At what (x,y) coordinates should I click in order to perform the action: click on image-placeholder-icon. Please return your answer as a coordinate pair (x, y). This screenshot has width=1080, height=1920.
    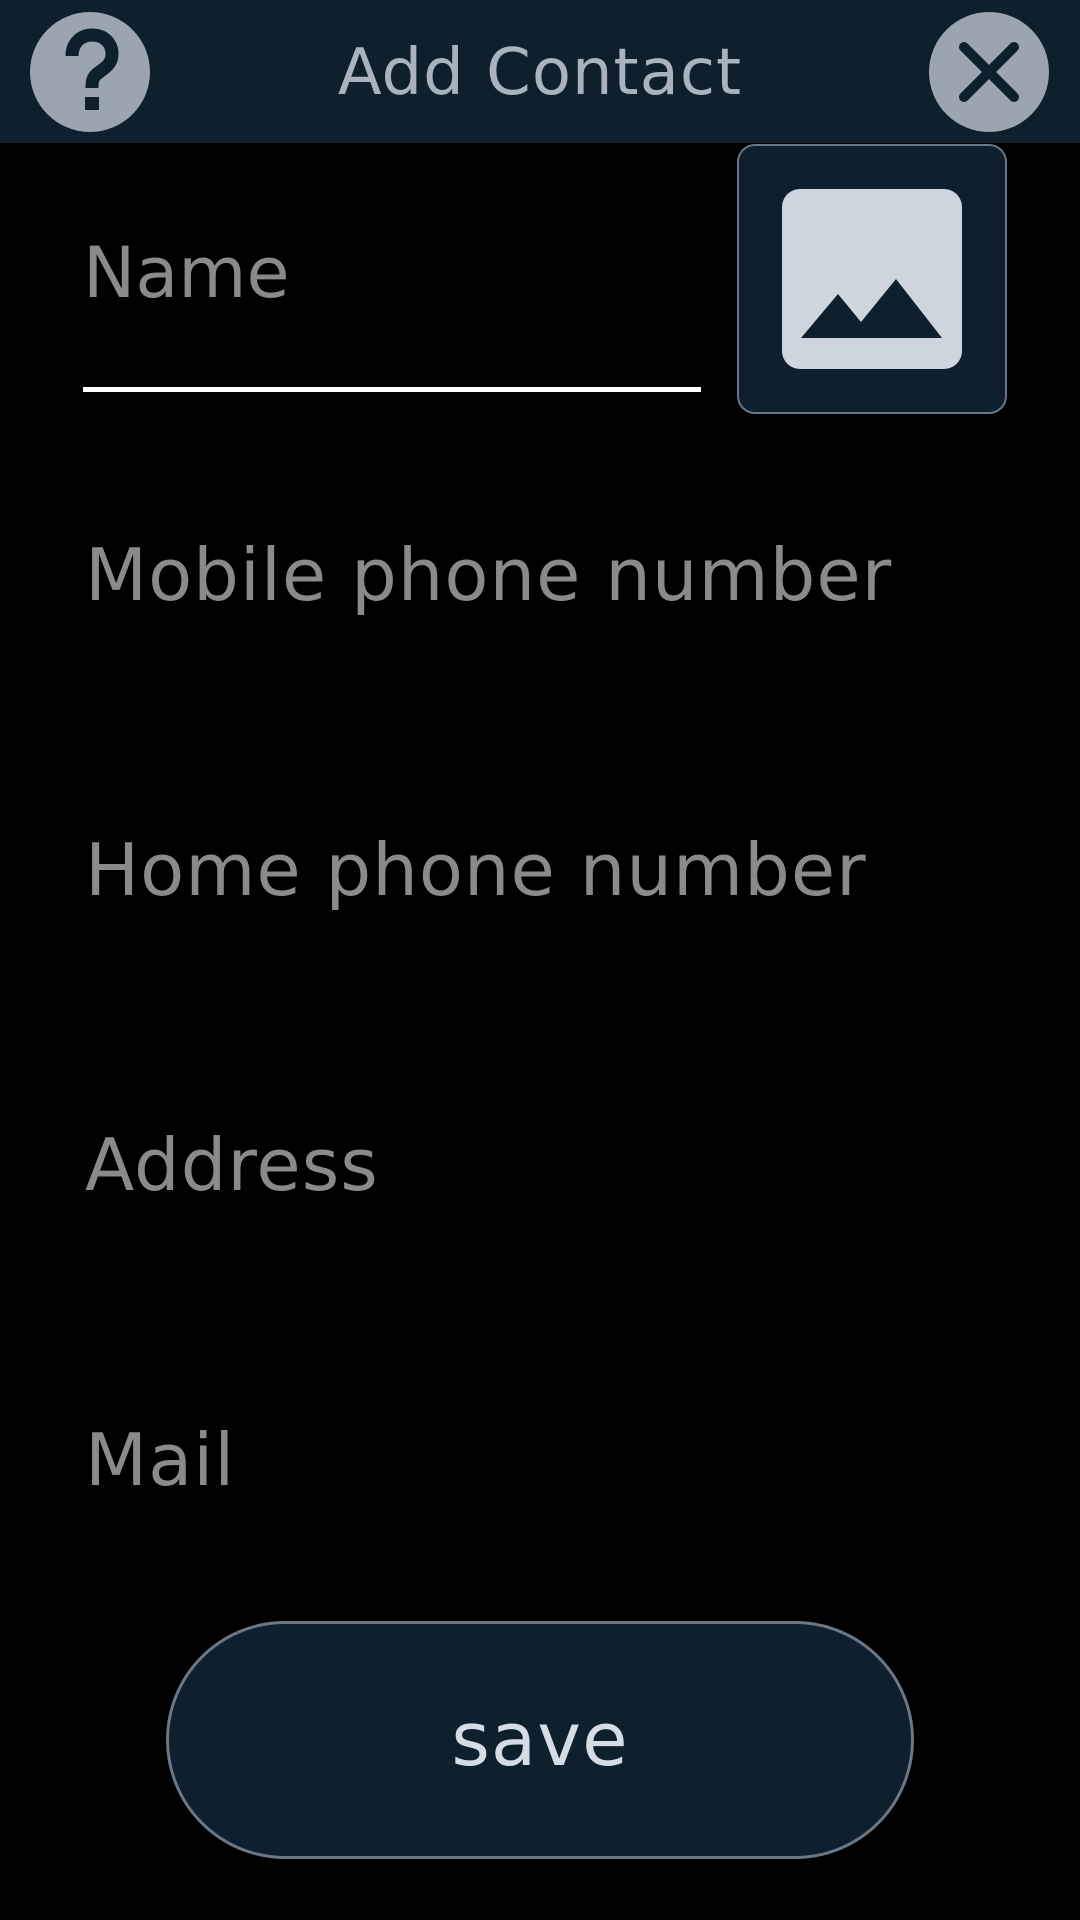
    Looking at the image, I should click on (872, 279).